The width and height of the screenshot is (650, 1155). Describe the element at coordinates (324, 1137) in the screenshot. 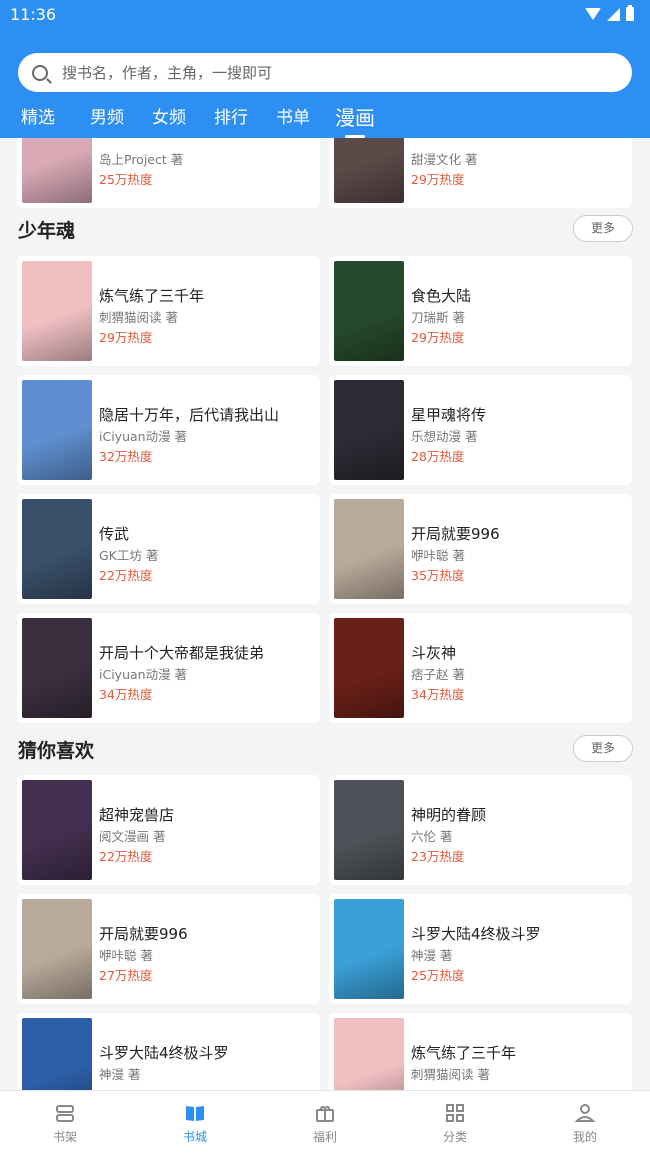

I see `nav-label: 福利` at that location.